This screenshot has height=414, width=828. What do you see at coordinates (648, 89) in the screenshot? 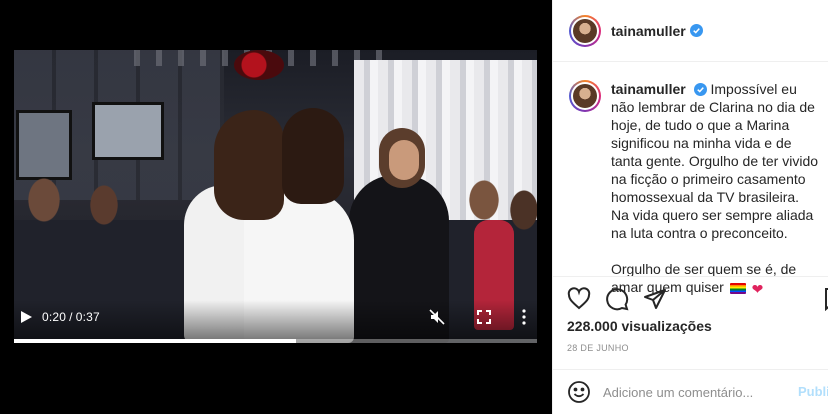
I see `caption-username: tainamuller` at bounding box center [648, 89].